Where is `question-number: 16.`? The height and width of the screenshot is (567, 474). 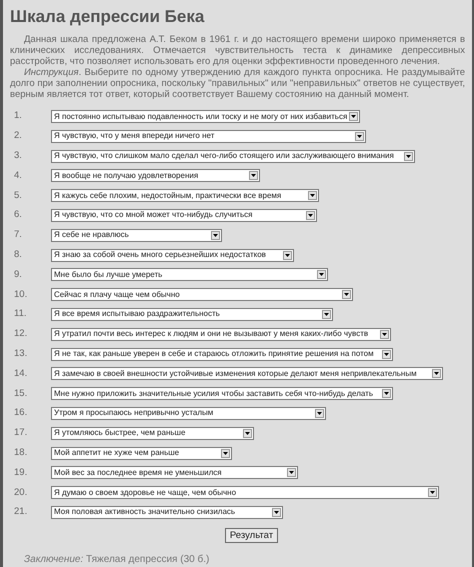
question-number: 16. is located at coordinates (20, 413).